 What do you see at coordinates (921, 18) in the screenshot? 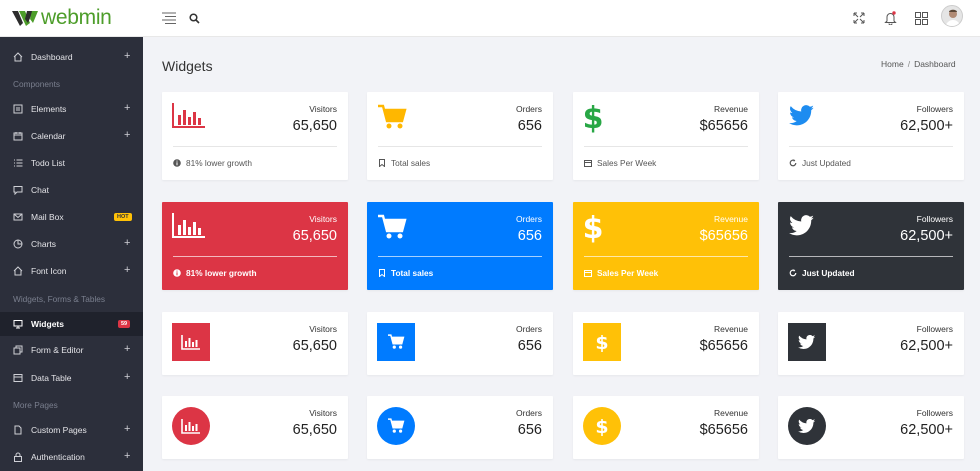
I see `apps-grid-icon` at bounding box center [921, 18].